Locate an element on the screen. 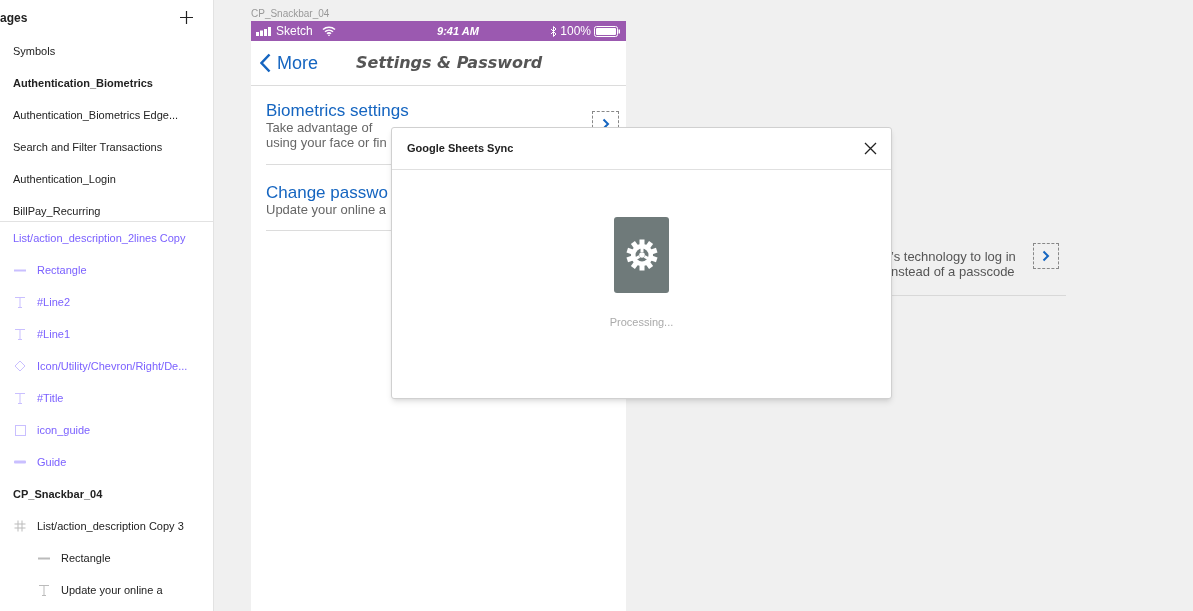  row-description: Take advantage of is located at coordinates (319, 127).